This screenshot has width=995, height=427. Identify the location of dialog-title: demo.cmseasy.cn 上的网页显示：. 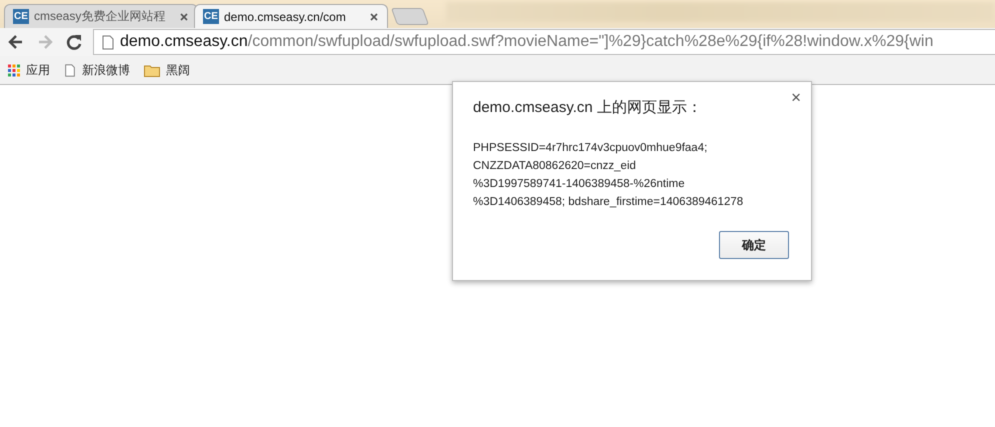
(588, 107).